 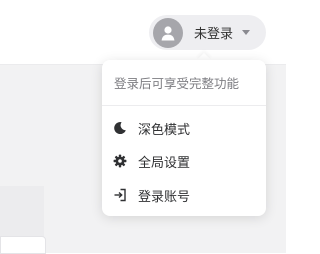 I want to click on login-hint: 登录后可享受完整功能, so click(x=177, y=83).